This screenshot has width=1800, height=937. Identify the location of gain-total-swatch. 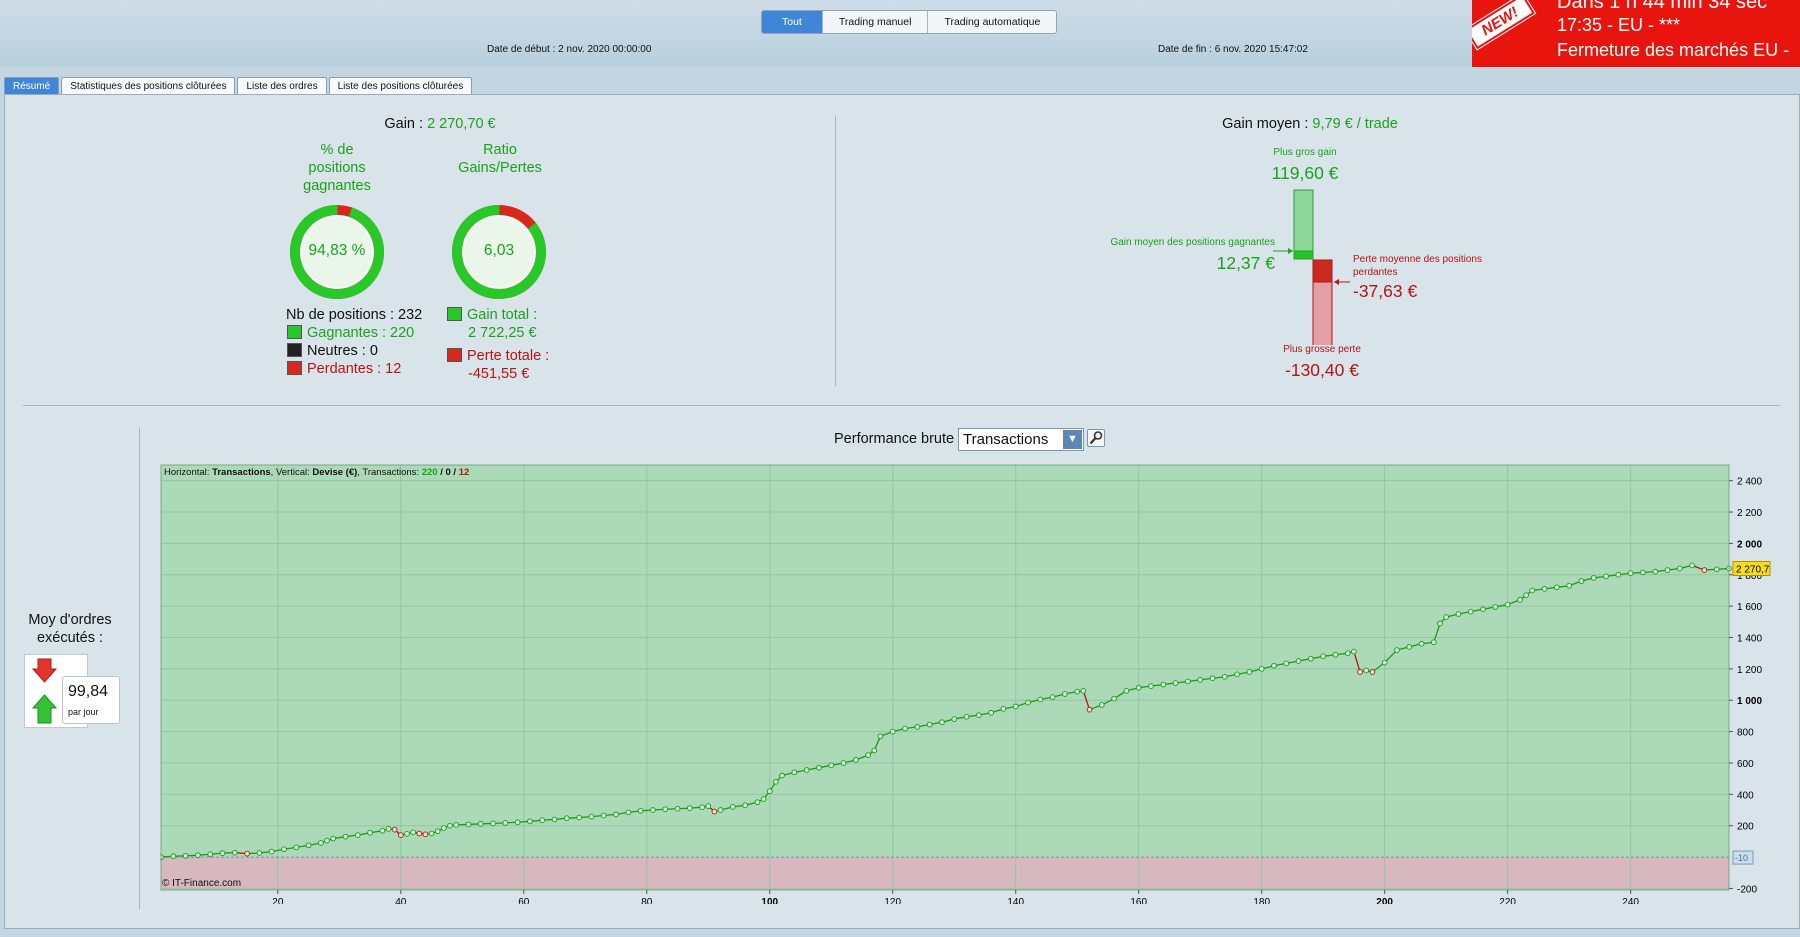
(454, 314).